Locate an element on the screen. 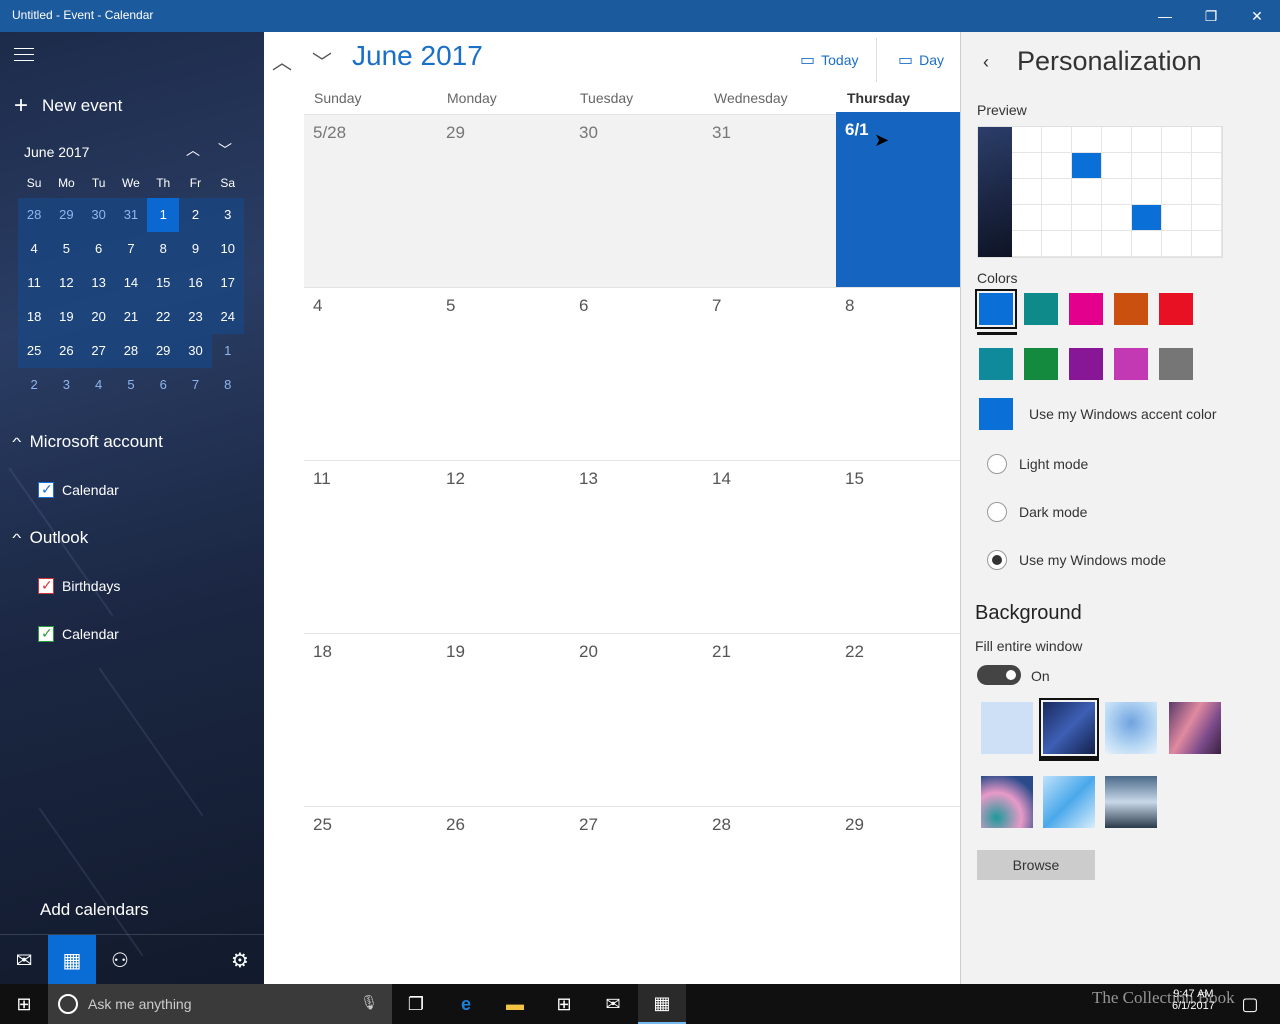 This screenshot has width=1280, height=1024. add-calendars-link: Add calendars is located at coordinates (94, 910).